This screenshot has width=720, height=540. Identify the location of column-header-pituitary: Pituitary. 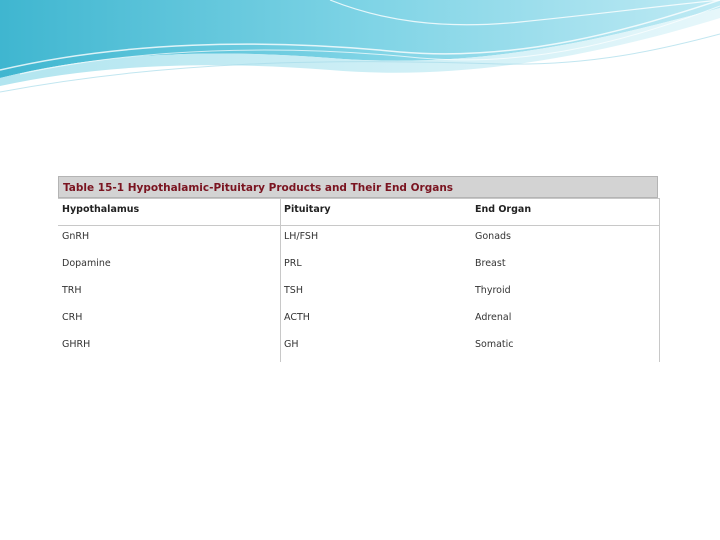
(307, 209).